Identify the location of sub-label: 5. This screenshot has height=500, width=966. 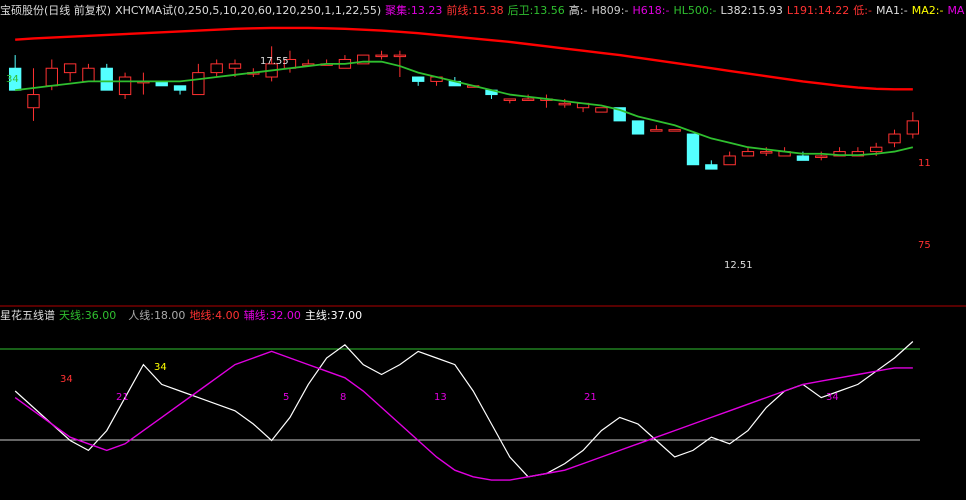
(286, 397).